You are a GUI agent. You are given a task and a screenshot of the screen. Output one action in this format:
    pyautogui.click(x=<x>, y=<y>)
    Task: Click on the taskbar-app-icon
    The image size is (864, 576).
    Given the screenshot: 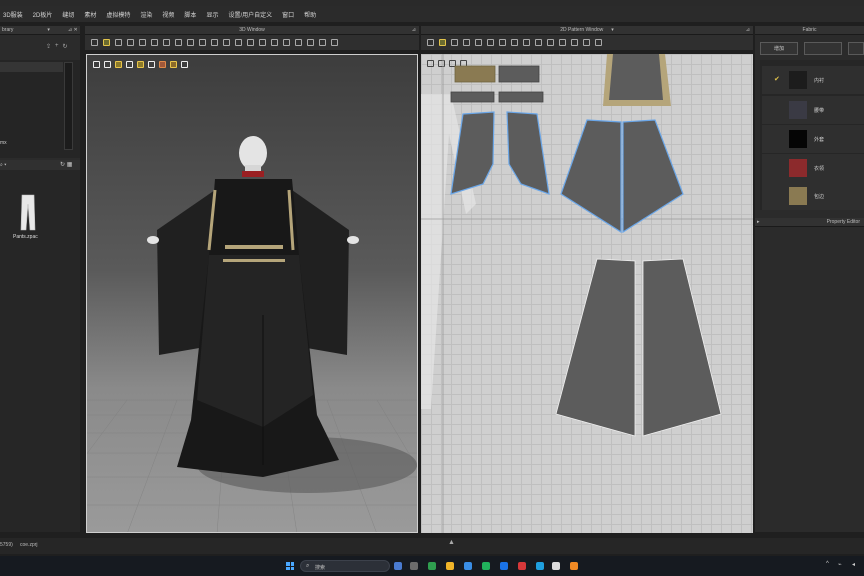 What is the action you would take?
    pyautogui.click(x=504, y=566)
    